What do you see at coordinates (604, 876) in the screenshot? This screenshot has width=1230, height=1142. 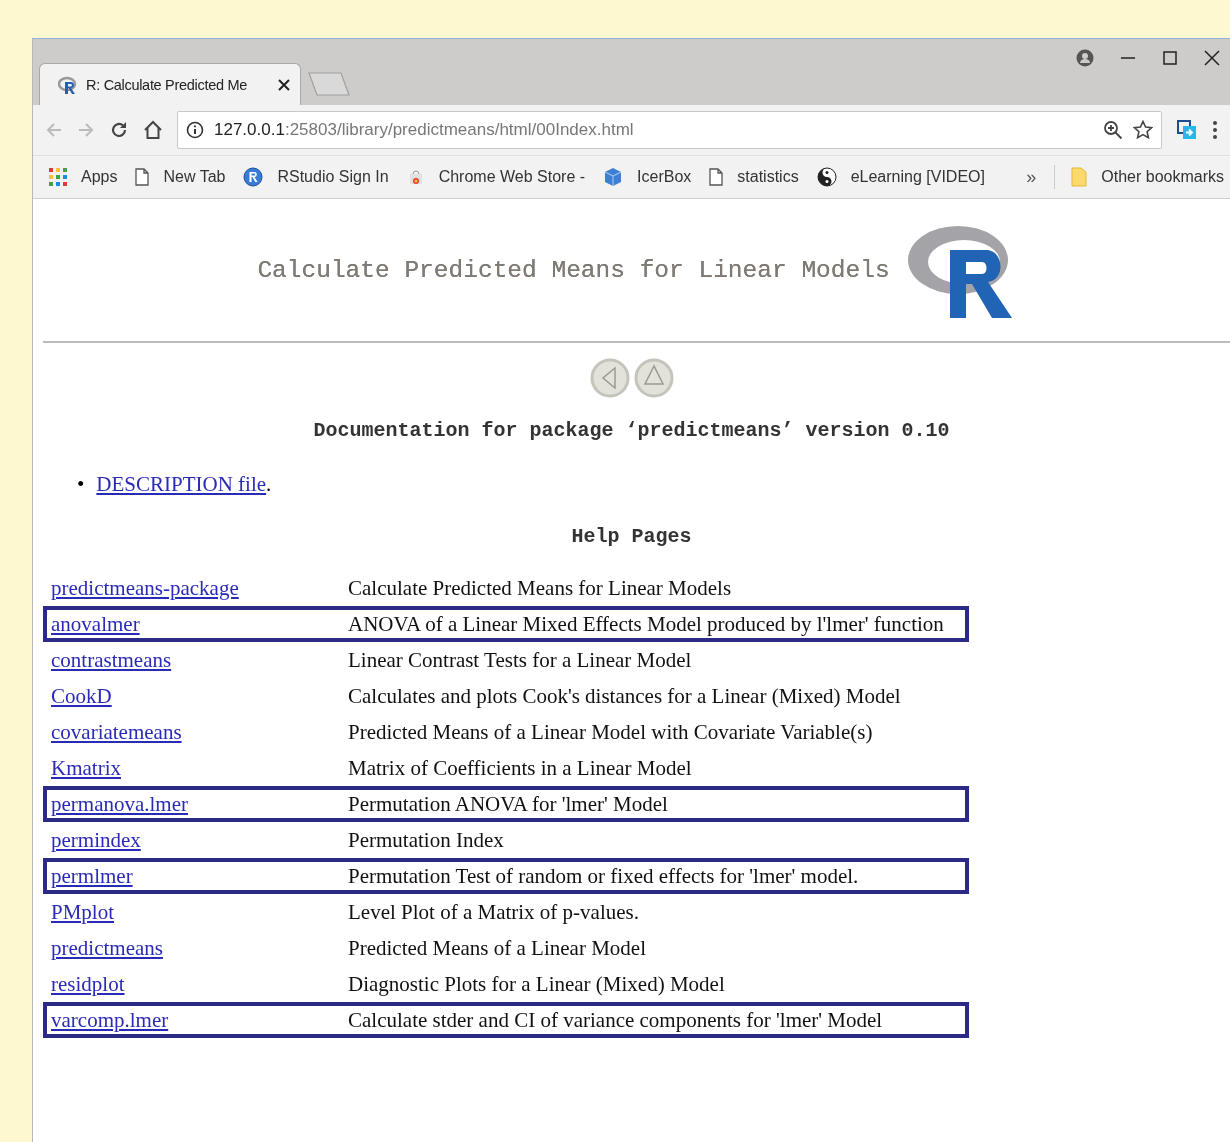 I see `topic-description: Permutation Test of random or fixed effects for 'lmer' model.` at bounding box center [604, 876].